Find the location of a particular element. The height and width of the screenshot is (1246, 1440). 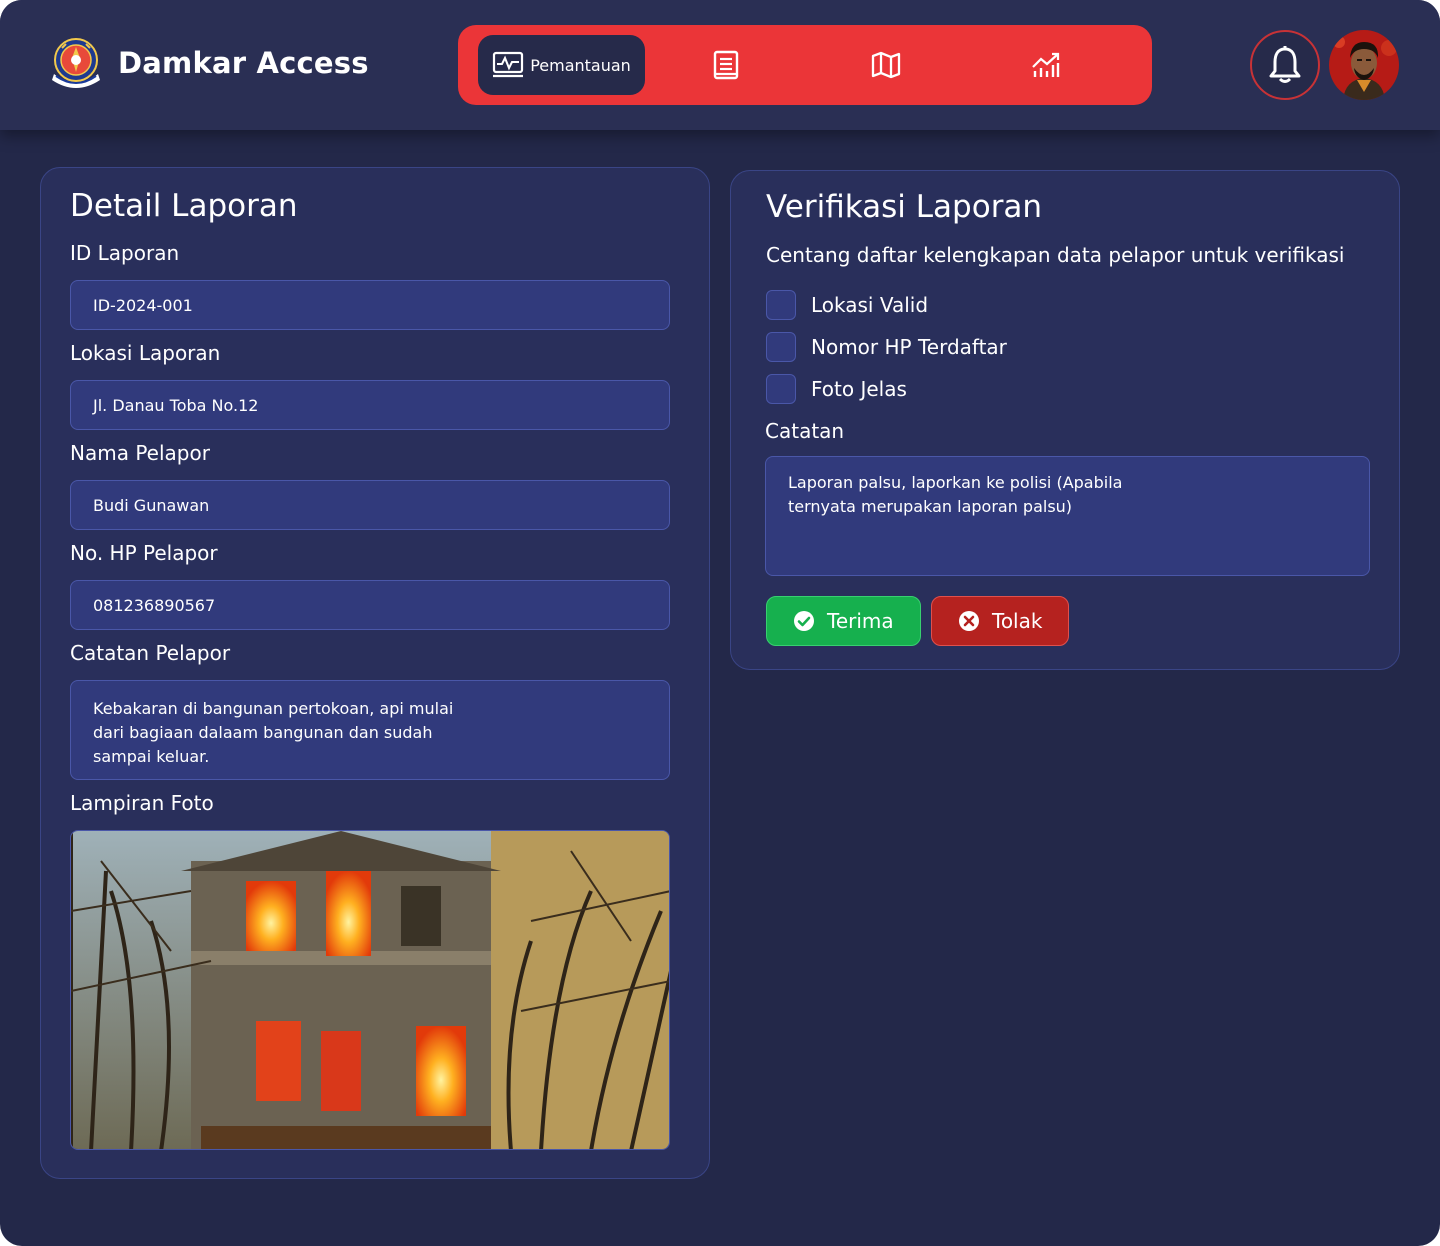

reject-button-label: Tolak is located at coordinates (1017, 621).